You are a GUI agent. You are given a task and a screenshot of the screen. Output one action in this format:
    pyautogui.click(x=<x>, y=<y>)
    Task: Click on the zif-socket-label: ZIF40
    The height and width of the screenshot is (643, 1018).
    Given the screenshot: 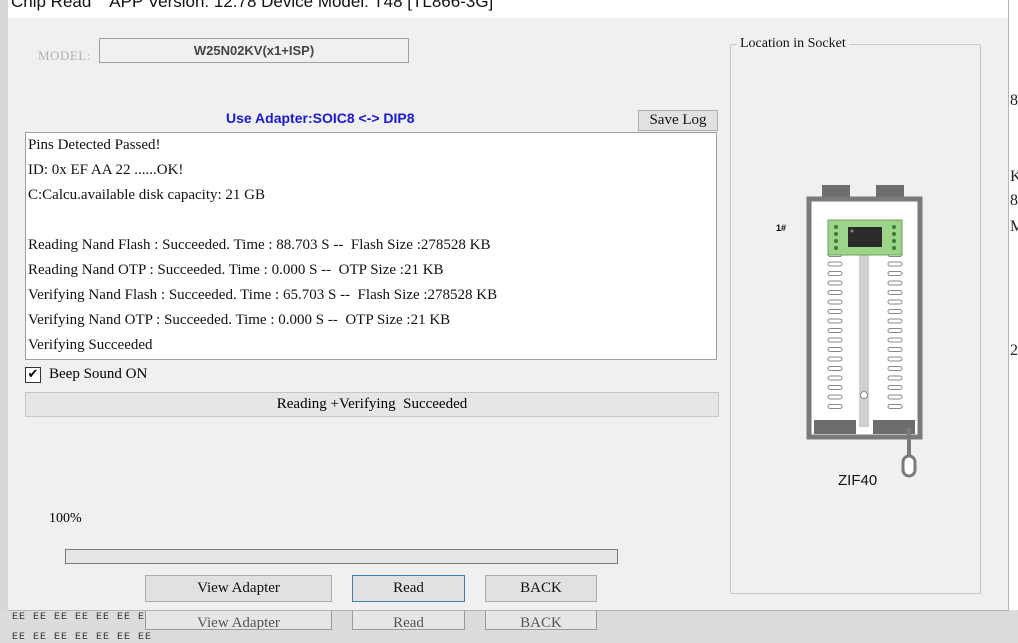 What is the action you would take?
    pyautogui.click(x=858, y=480)
    